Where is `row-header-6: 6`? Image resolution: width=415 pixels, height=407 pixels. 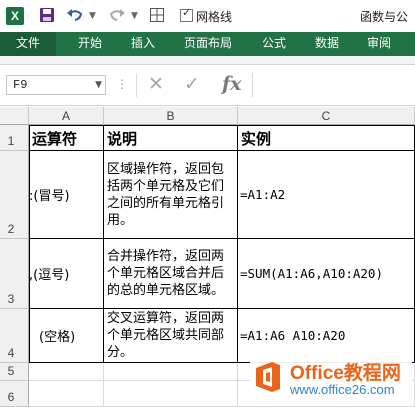
row-header-6: 6 is located at coordinates (14, 394).